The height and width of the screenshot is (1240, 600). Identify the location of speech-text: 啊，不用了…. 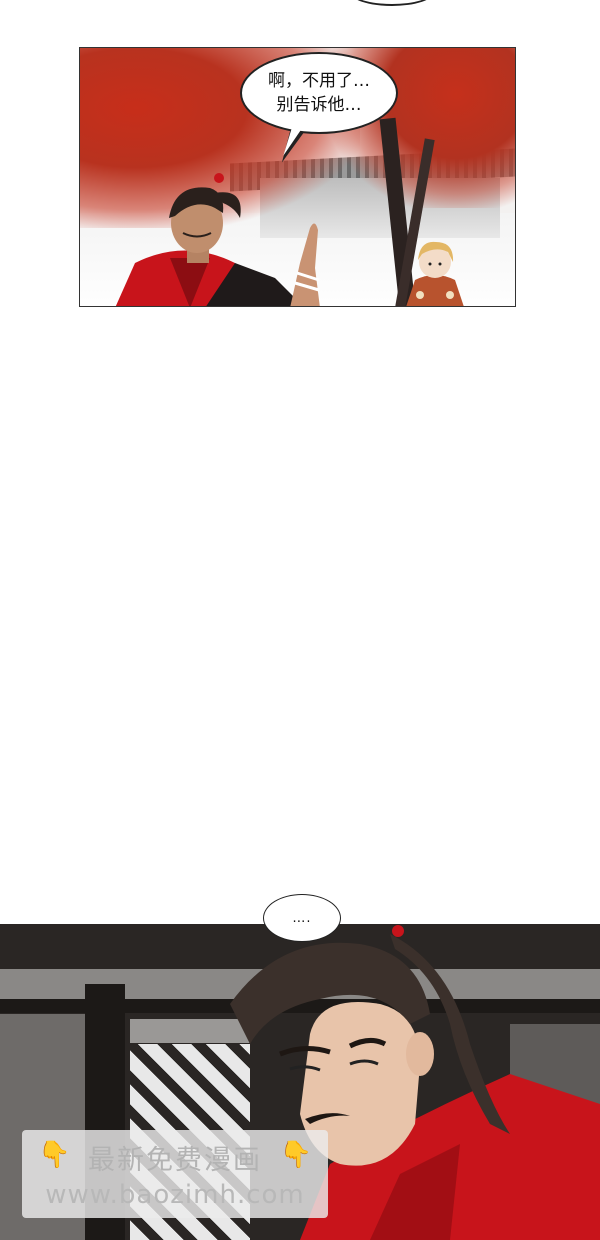
(319, 81).